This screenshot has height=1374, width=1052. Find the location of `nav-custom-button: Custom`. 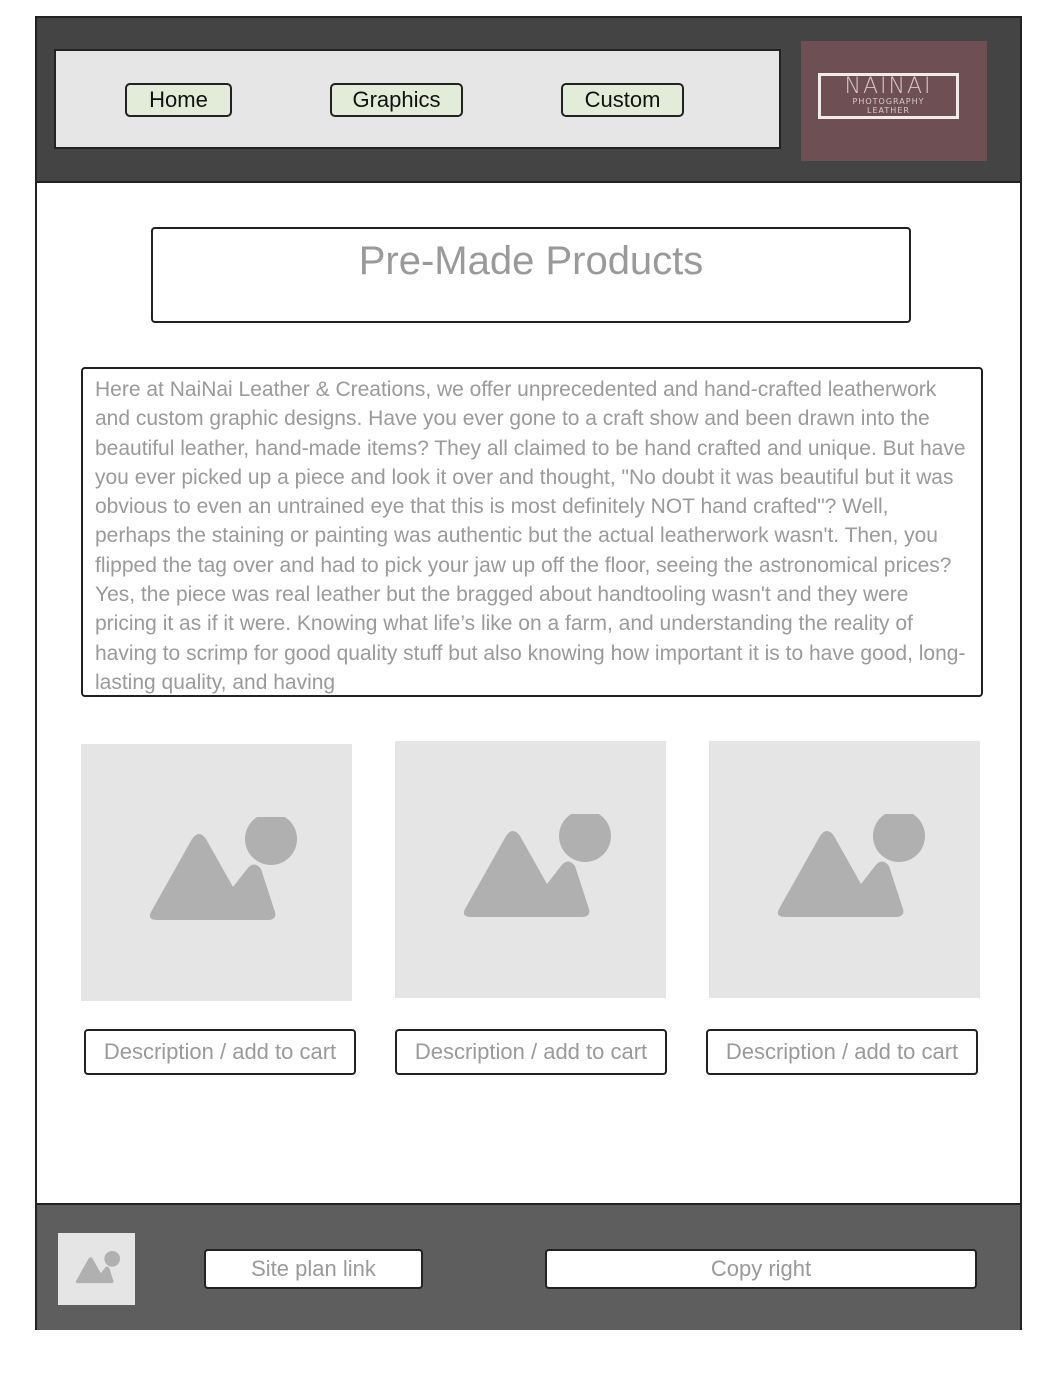

nav-custom-button: Custom is located at coordinates (622, 100).